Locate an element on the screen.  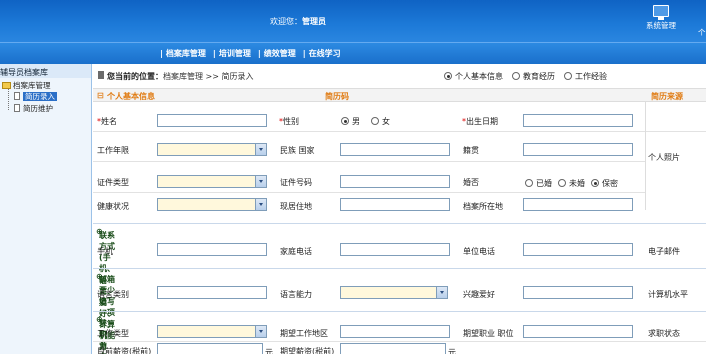
tab-basic-info: 个人基本信息 is located at coordinates (473, 76).